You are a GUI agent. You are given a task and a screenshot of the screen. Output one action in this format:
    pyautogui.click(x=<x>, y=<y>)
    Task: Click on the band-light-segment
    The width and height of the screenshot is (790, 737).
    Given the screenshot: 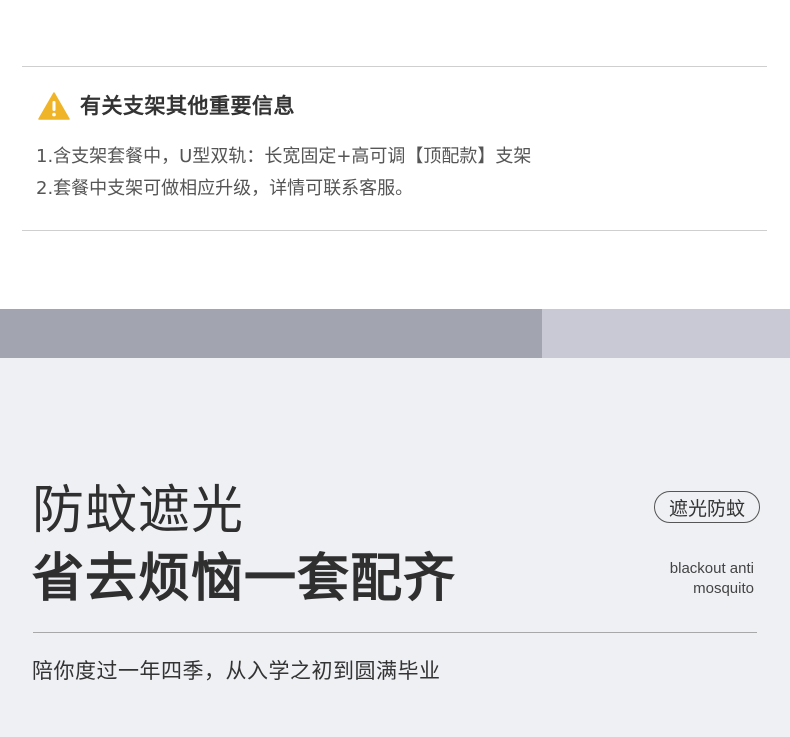 What is the action you would take?
    pyautogui.click(x=666, y=333)
    